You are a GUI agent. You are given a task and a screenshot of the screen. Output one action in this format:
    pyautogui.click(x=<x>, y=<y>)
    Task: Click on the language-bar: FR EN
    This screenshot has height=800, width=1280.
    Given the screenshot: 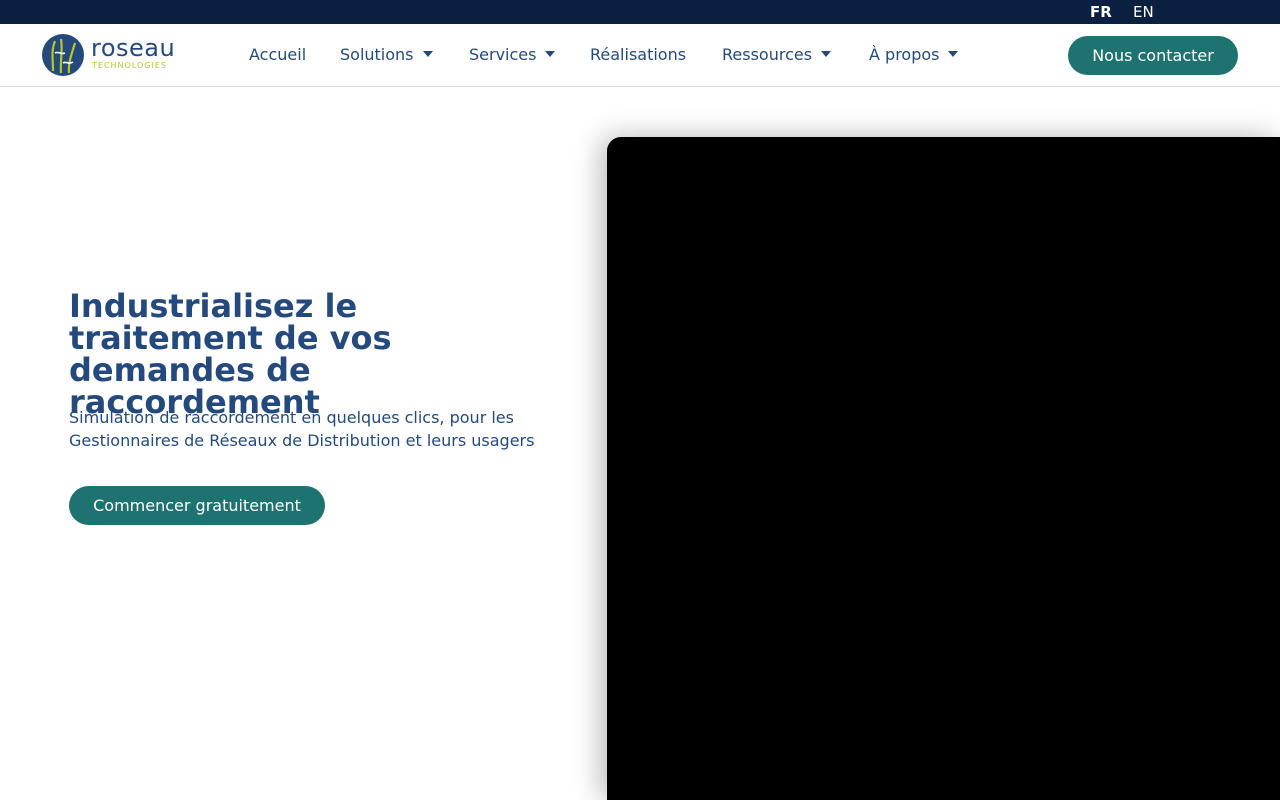 What is the action you would take?
    pyautogui.click(x=640, y=12)
    